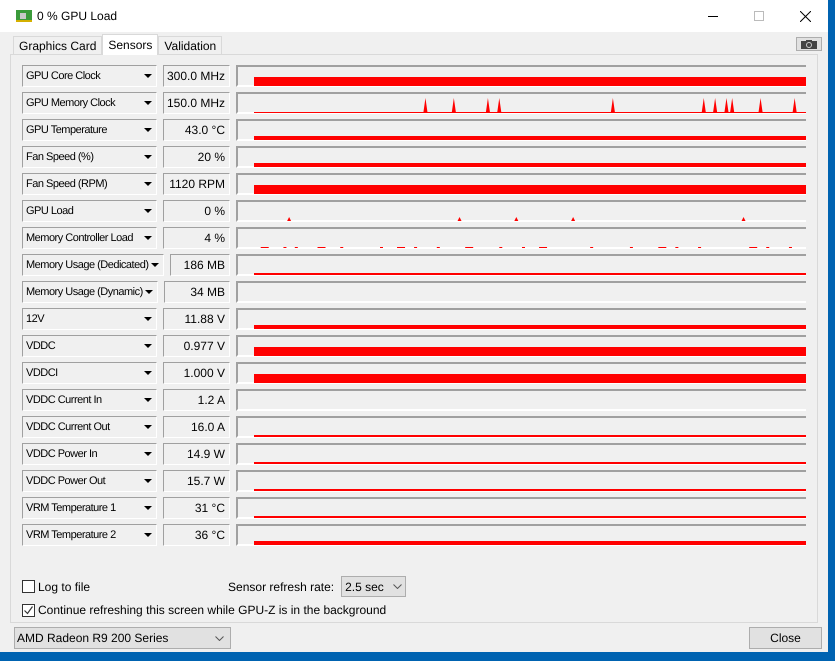  Describe the element at coordinates (196, 400) in the screenshot. I see `sensor-value: 1.2 A` at that location.